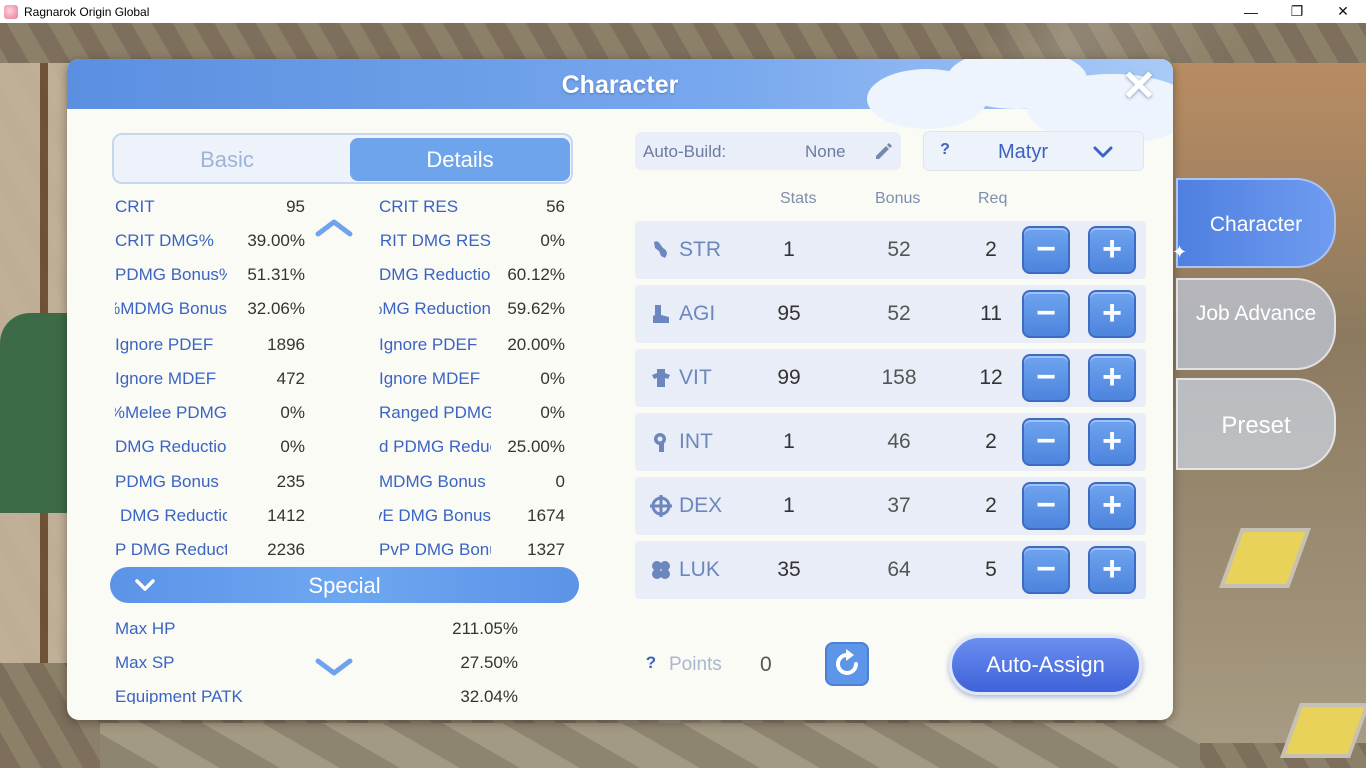  What do you see at coordinates (661, 570) in the screenshot?
I see `luk-icon` at bounding box center [661, 570].